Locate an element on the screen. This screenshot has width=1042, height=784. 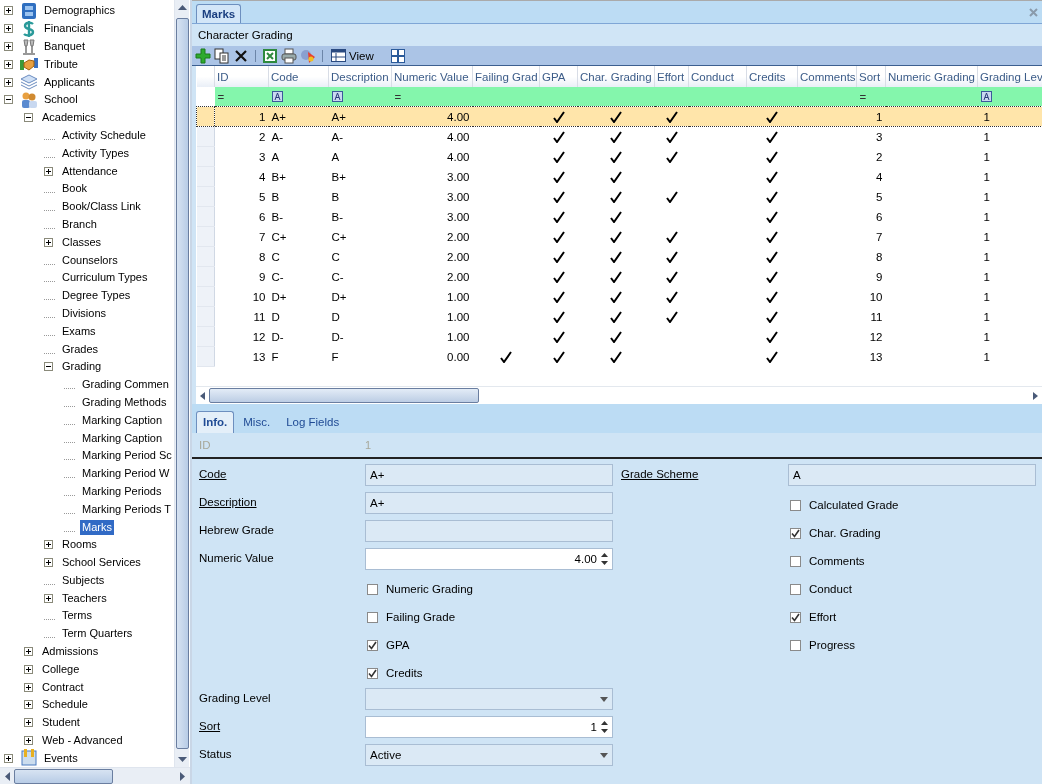
column-header: Numeric Grading is located at coordinates (931, 76).